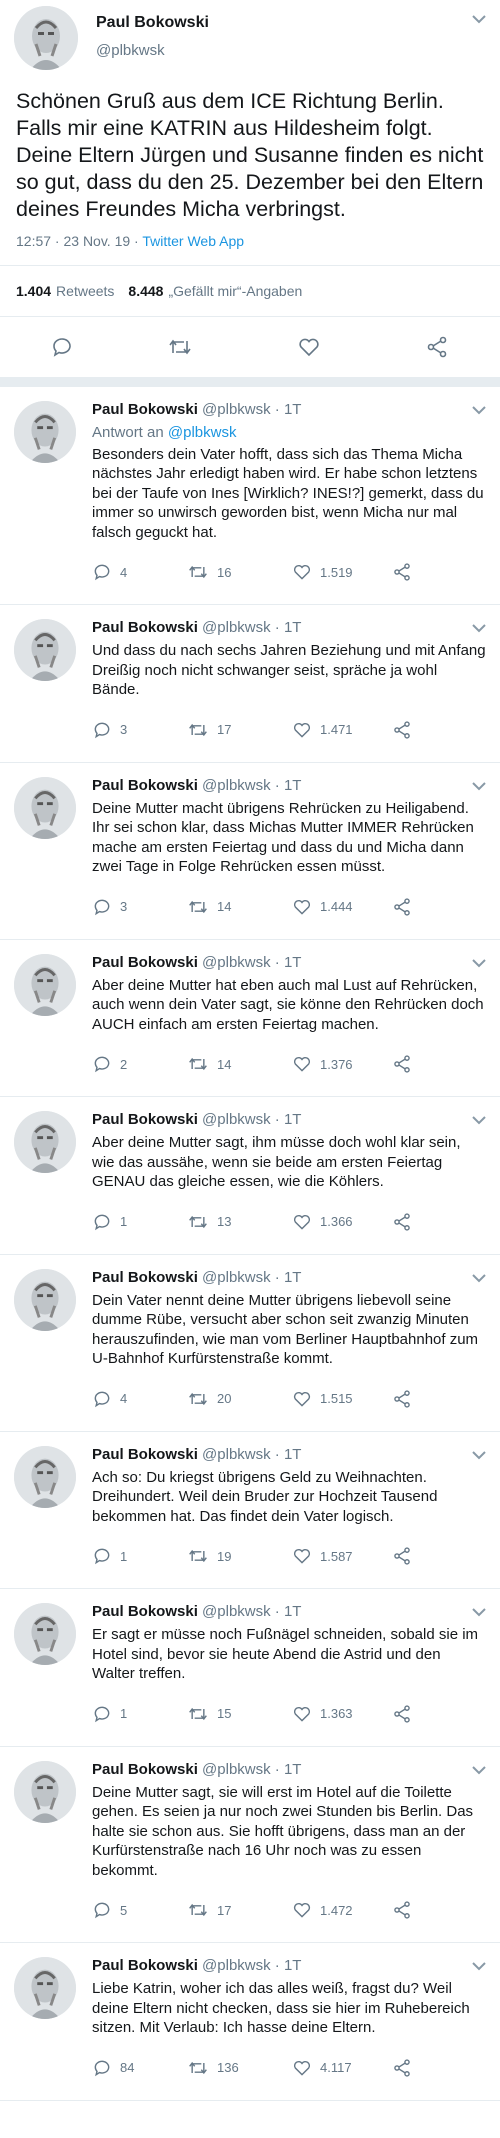 Image resolution: width=500 pixels, height=2138 pixels. What do you see at coordinates (145, 291) in the screenshot?
I see `likes-count: 8.448` at bounding box center [145, 291].